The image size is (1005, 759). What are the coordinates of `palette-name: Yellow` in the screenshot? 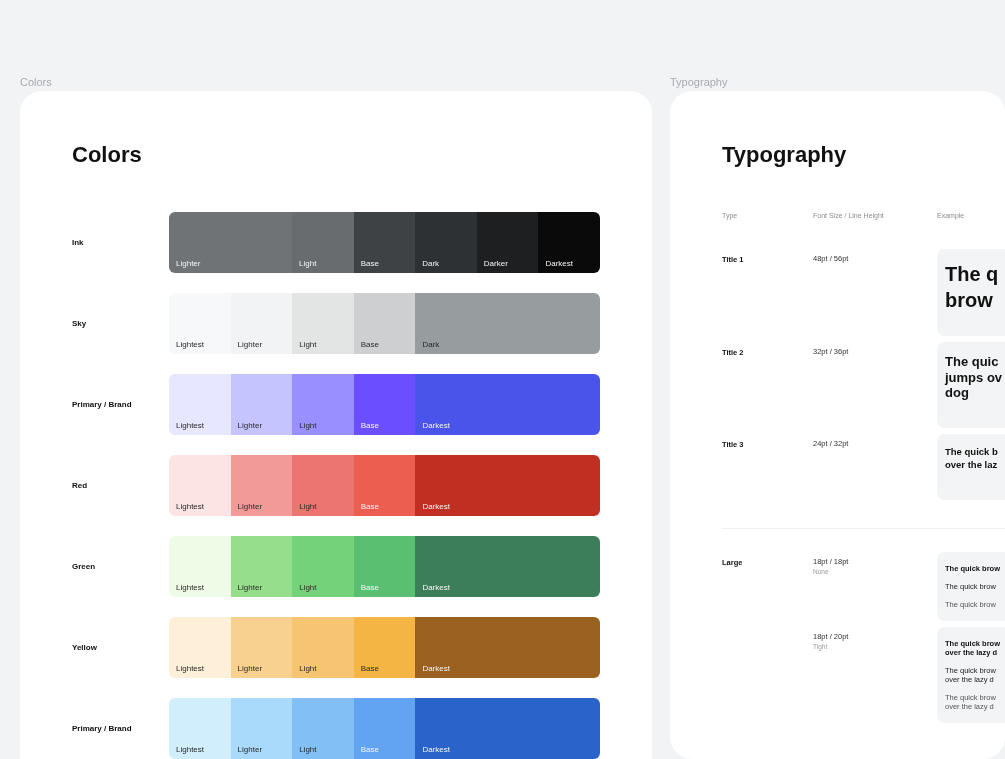 It's located at (85, 647).